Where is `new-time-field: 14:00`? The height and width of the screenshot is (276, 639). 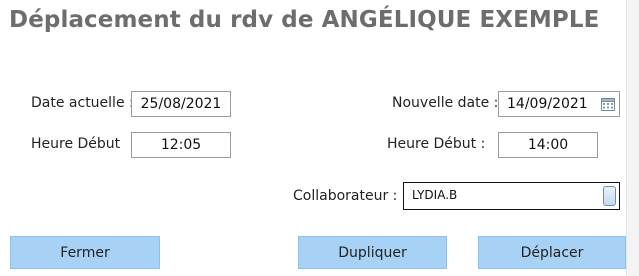 new-time-field: 14:00 is located at coordinates (548, 145).